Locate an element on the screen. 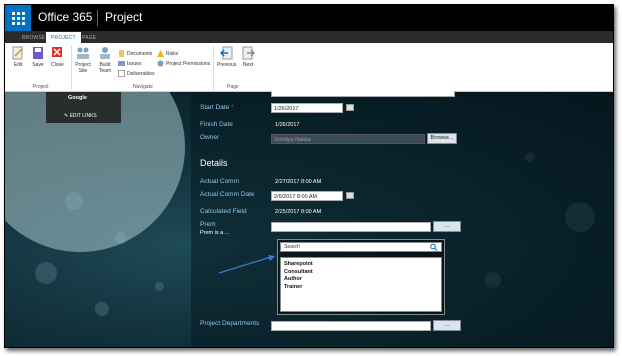 This screenshot has width=622, height=356. previous-button: Previous is located at coordinates (226, 57).